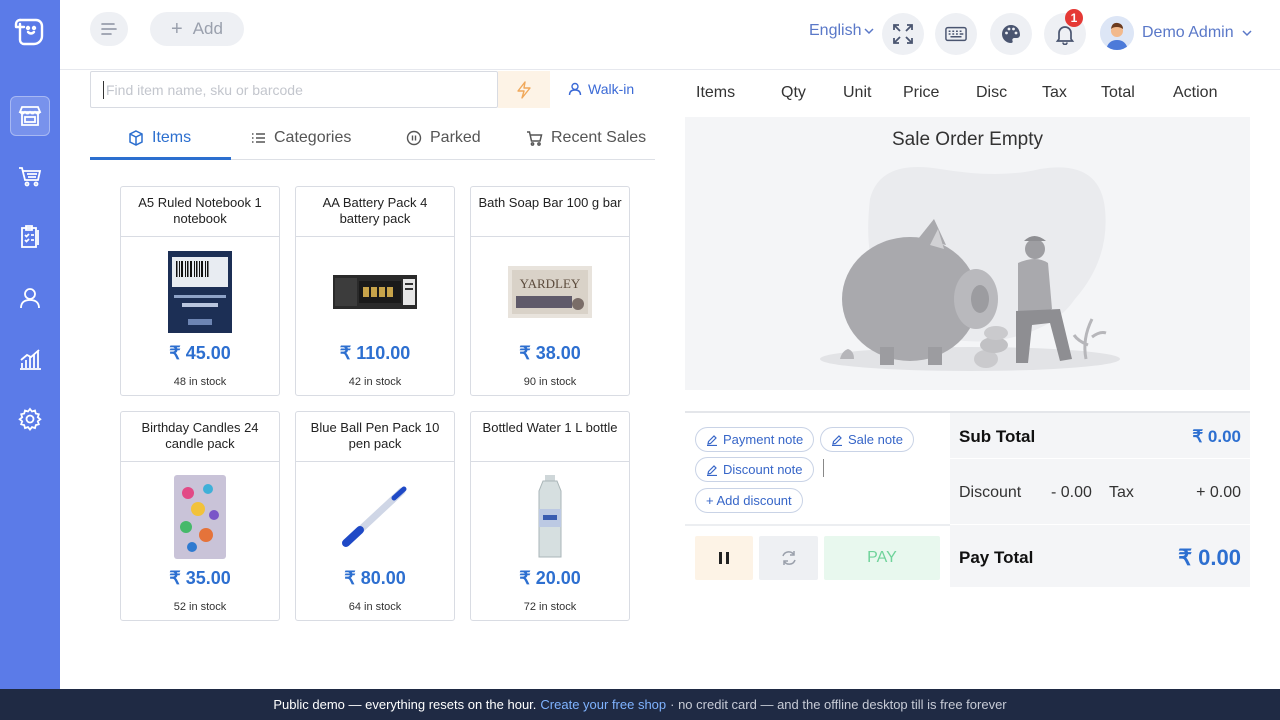 This screenshot has width=1280, height=720. I want to click on keyboard-icon, so click(956, 34).